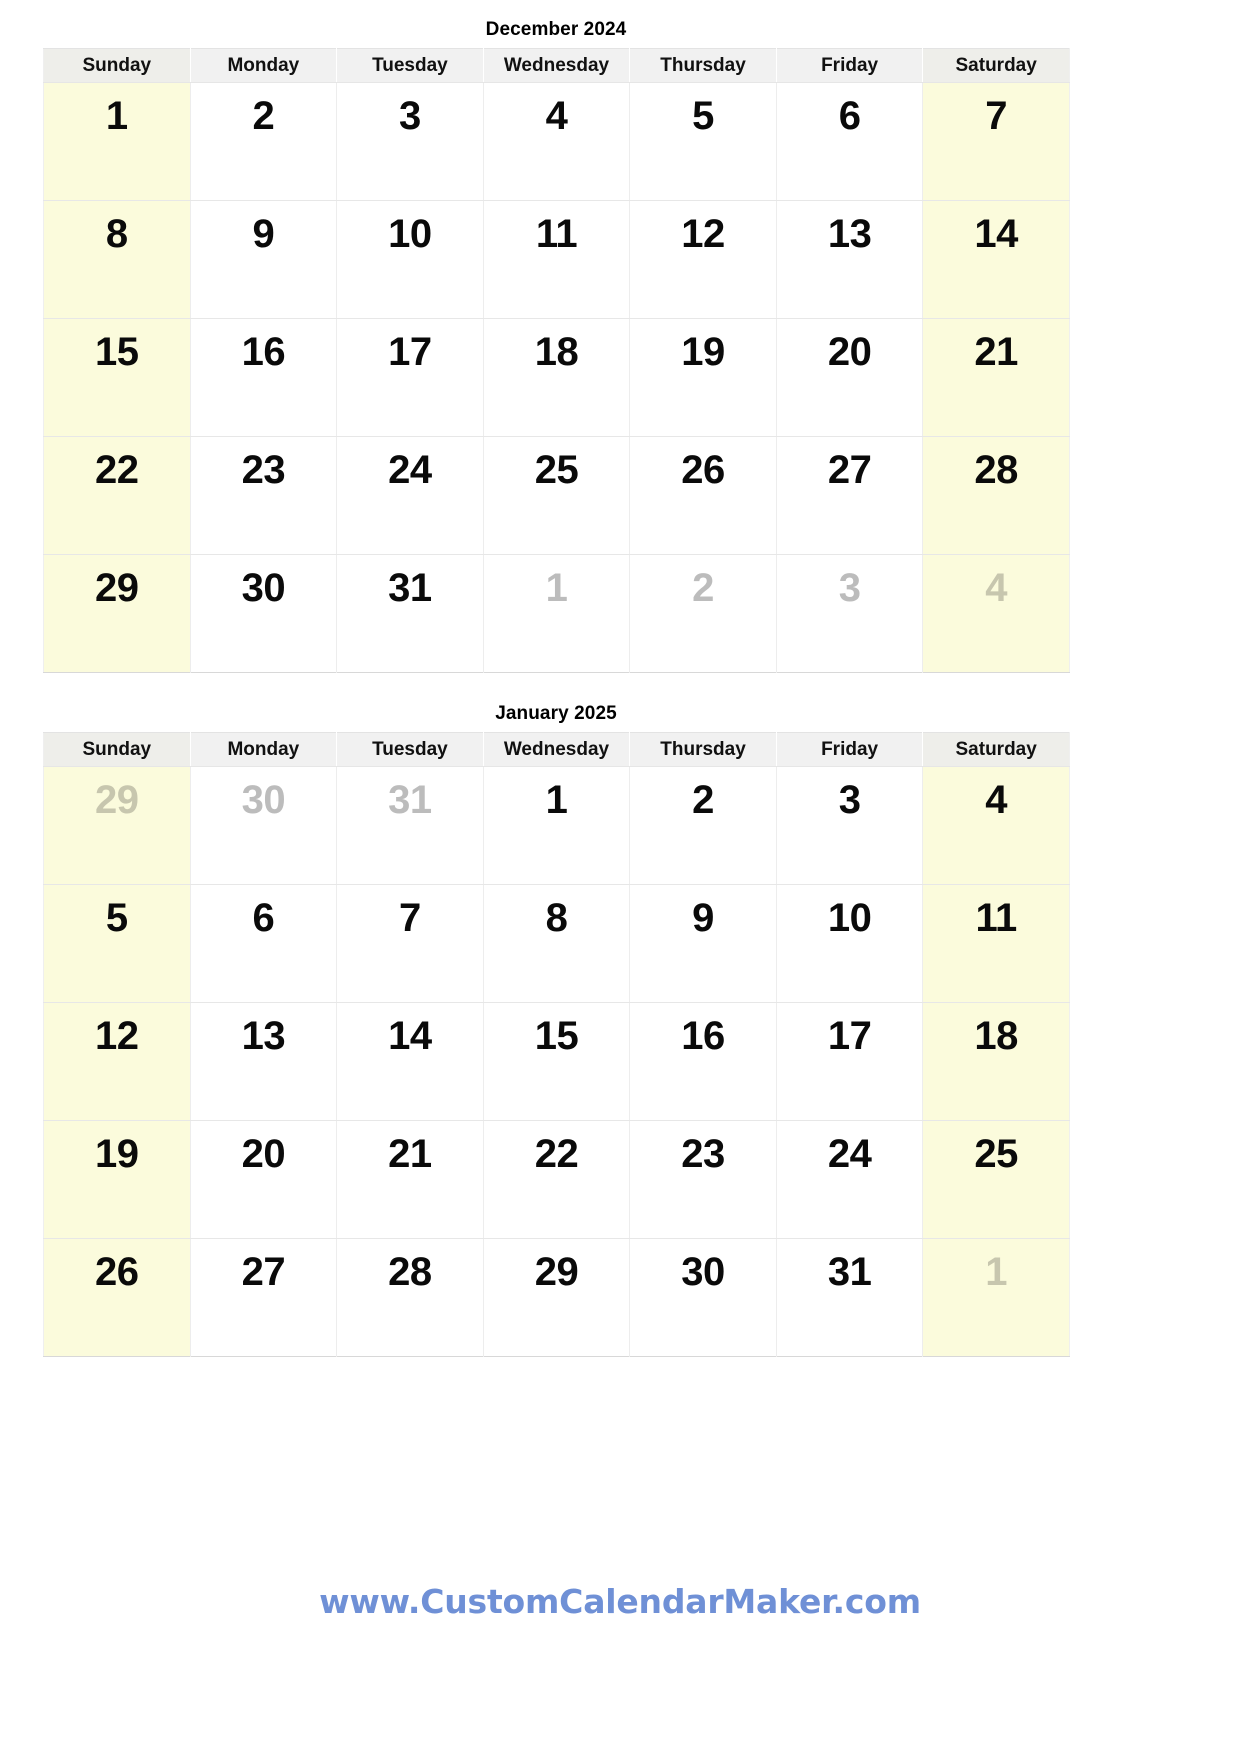 The image size is (1240, 1755). I want to click on day-number: 2, so click(703, 588).